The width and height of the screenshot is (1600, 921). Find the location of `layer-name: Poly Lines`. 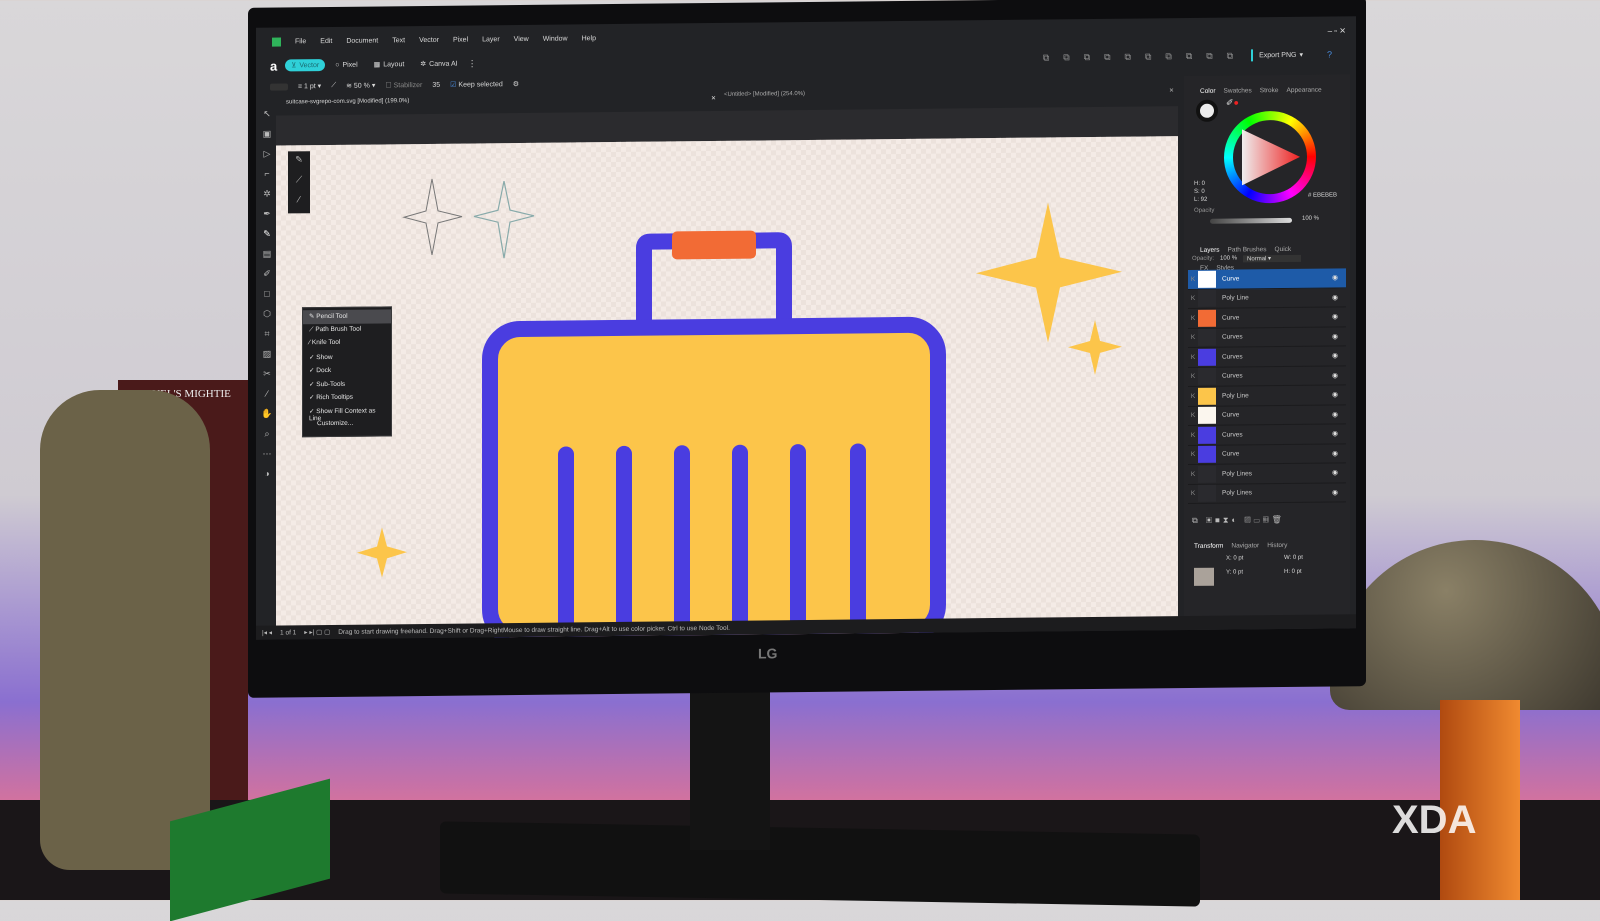

layer-name: Poly Lines is located at coordinates (1237, 493).